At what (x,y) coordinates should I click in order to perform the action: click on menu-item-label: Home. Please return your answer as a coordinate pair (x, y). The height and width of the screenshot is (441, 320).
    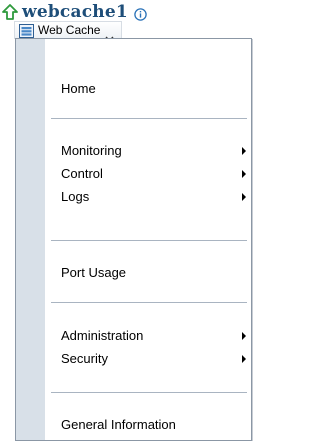
    Looking at the image, I should click on (78, 88).